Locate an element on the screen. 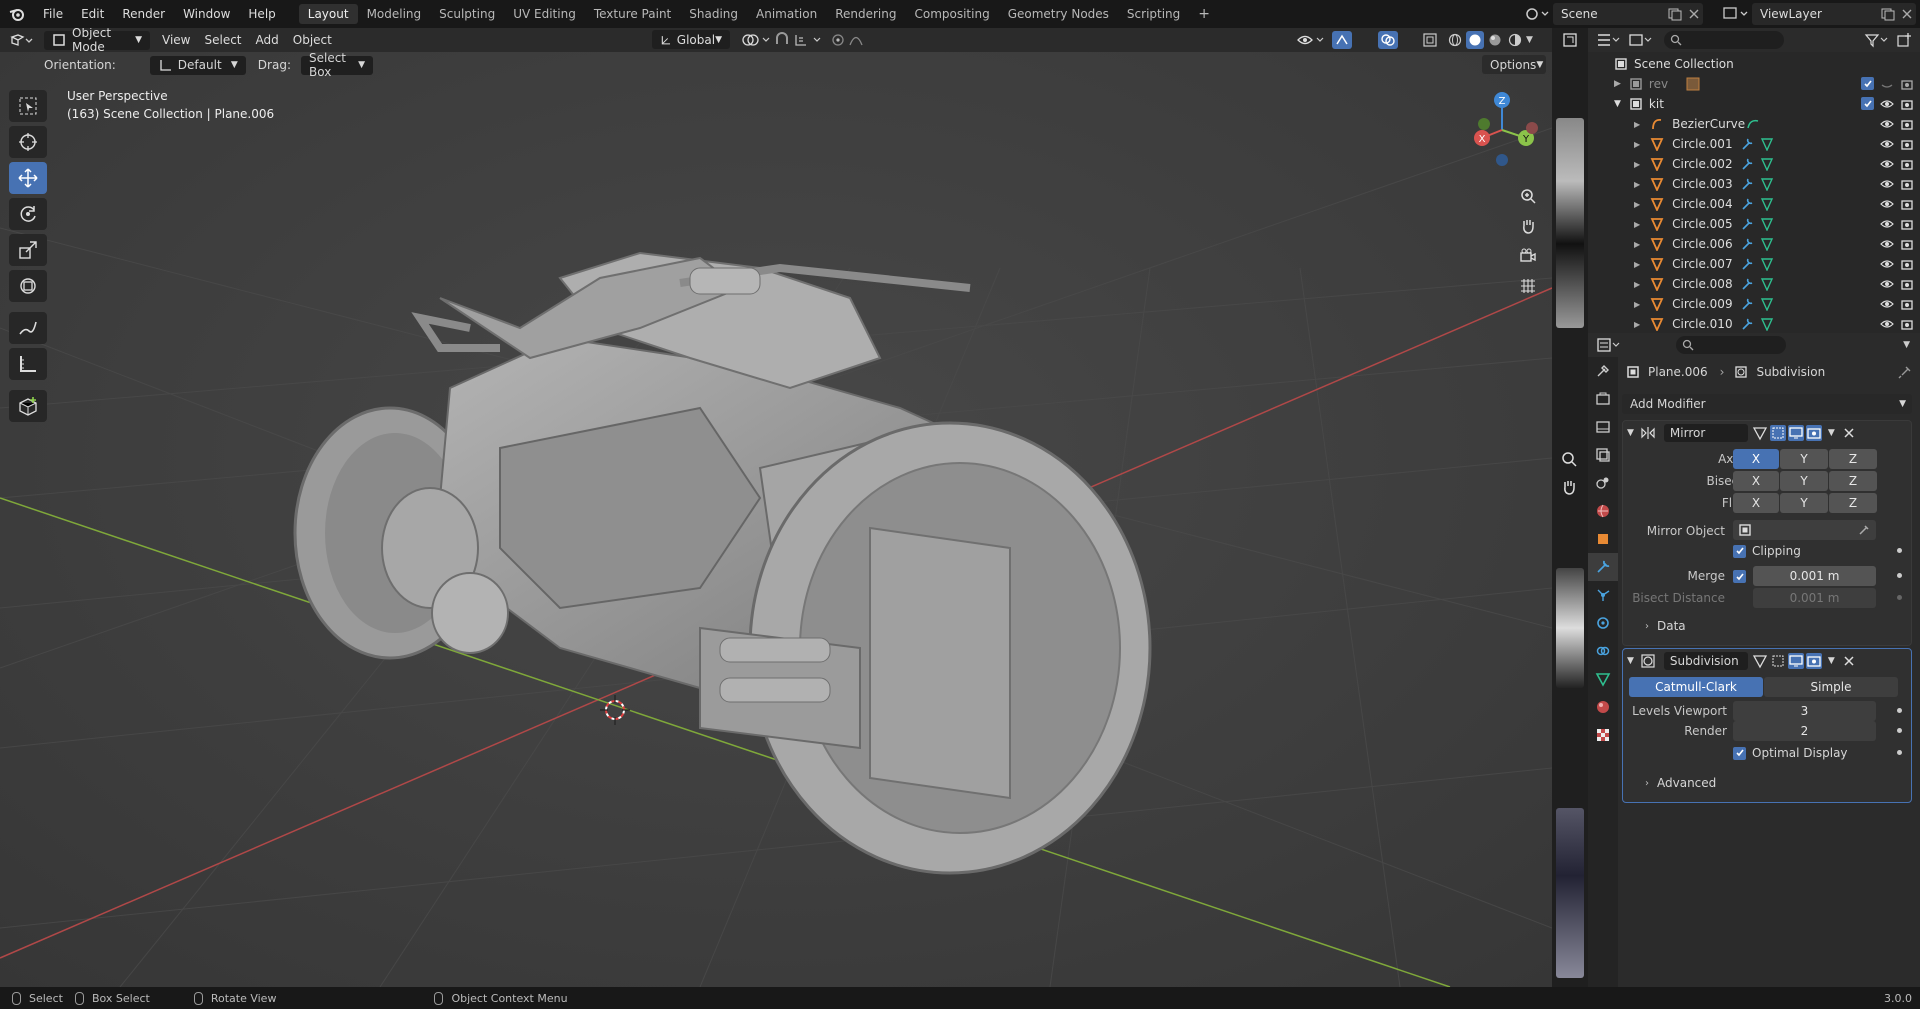  tab-layout: Layout is located at coordinates (328, 14).